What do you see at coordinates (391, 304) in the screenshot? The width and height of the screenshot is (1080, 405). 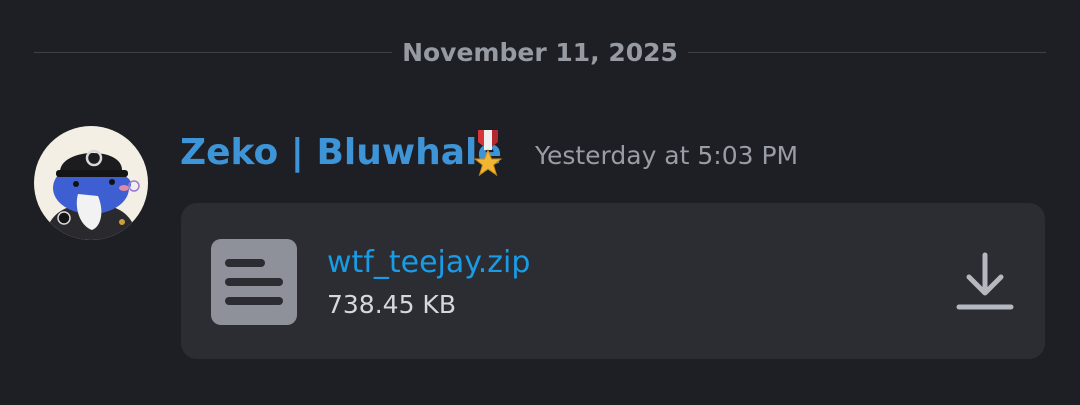 I see `file-size: 738.45 KB` at bounding box center [391, 304].